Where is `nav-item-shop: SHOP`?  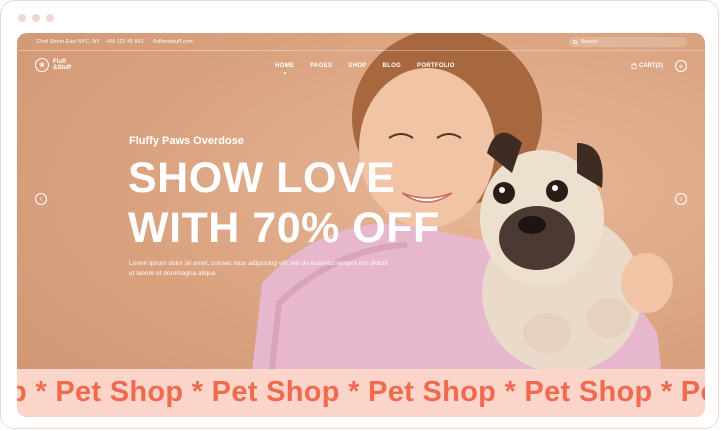 nav-item-shop: SHOP is located at coordinates (357, 66).